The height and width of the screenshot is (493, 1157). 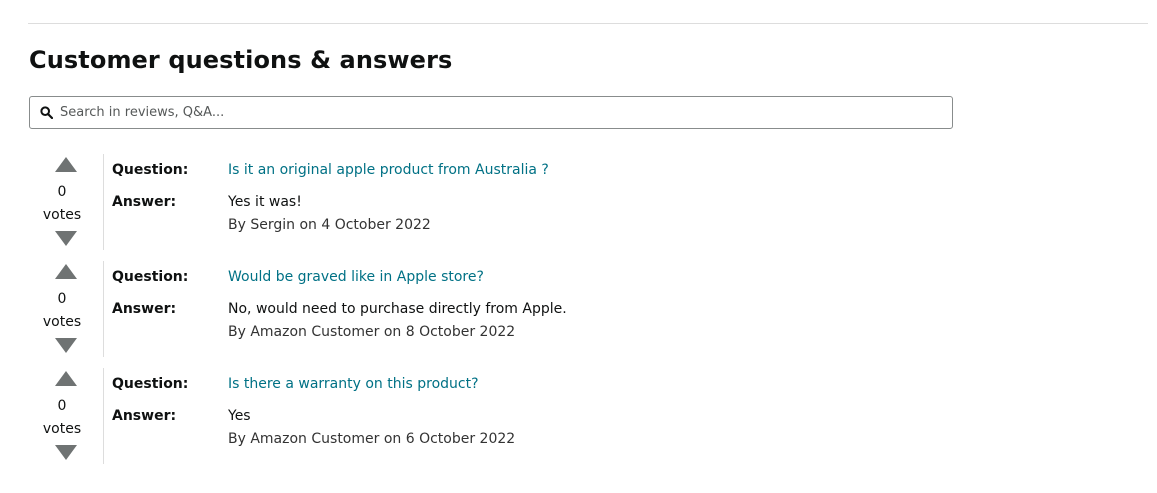 I want to click on answer-text: Yes, so click(x=239, y=416).